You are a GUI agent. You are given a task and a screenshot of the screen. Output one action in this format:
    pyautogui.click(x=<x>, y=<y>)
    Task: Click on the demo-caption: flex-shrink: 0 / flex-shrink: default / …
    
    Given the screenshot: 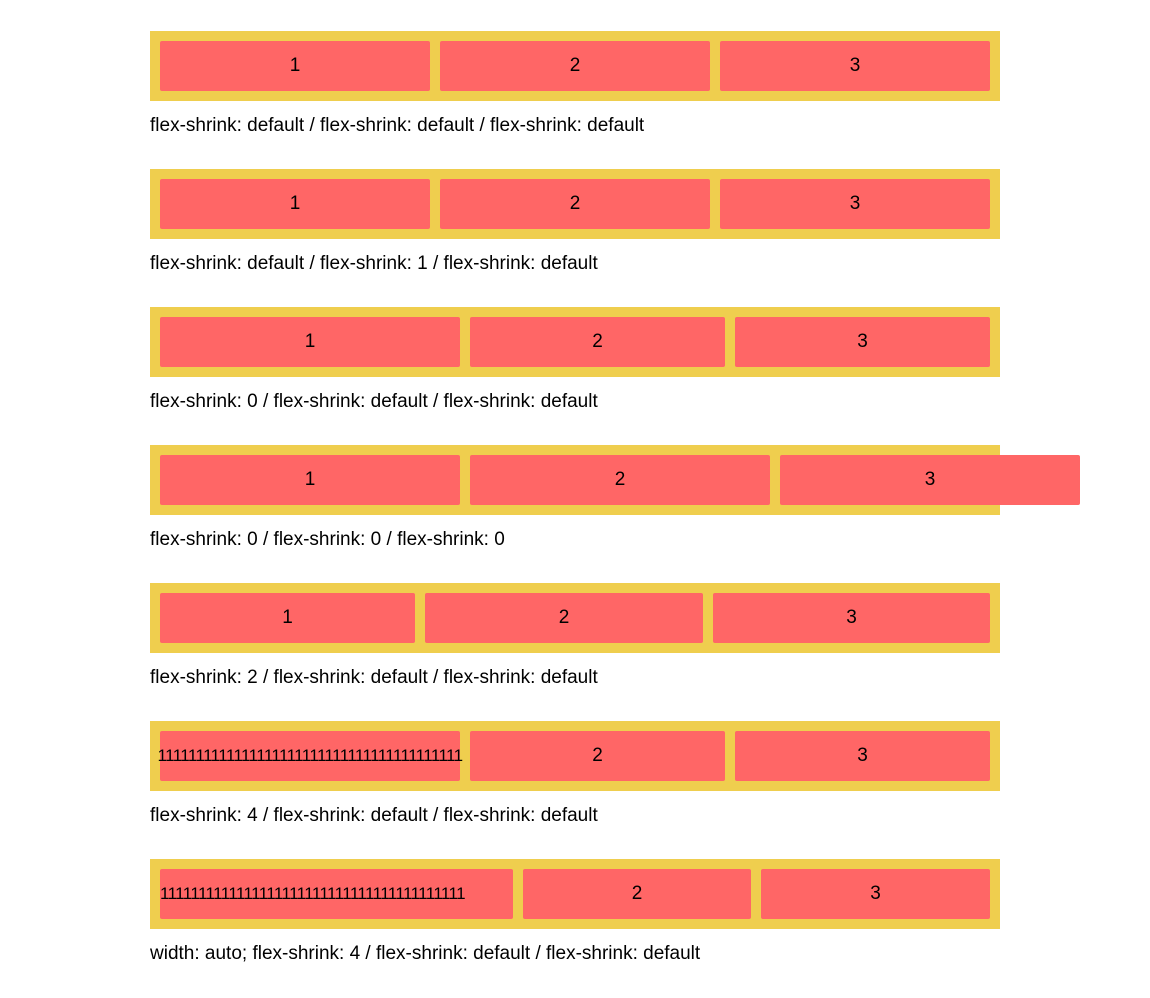 What is the action you would take?
    pyautogui.click(x=374, y=401)
    